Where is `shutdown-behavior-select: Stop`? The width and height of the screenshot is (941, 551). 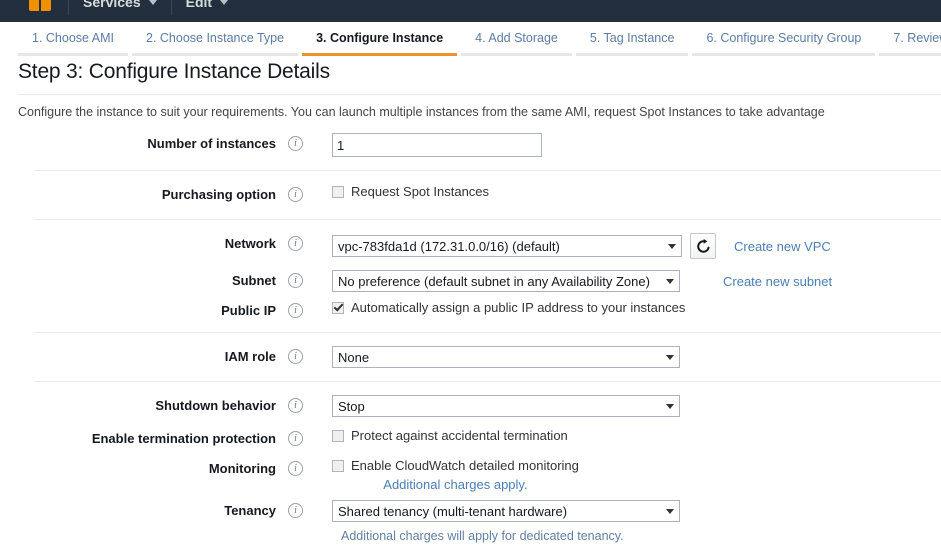
shutdown-behavior-select: Stop is located at coordinates (506, 406).